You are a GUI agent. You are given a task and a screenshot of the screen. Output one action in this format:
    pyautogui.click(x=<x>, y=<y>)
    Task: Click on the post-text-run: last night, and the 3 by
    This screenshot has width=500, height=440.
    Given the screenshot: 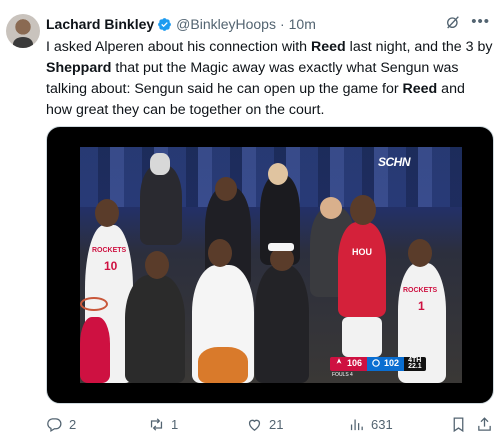 What is the action you would take?
    pyautogui.click(x=419, y=47)
    